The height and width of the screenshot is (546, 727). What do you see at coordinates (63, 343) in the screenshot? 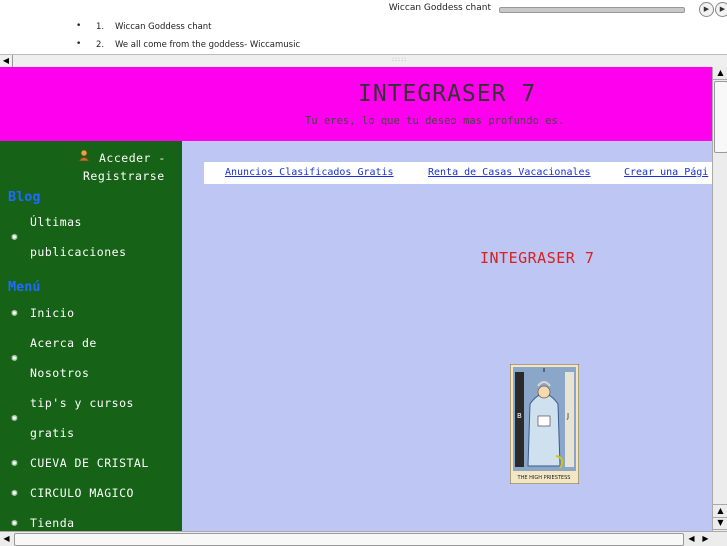
I see `sidebar-item-acerca: Acerca de` at bounding box center [63, 343].